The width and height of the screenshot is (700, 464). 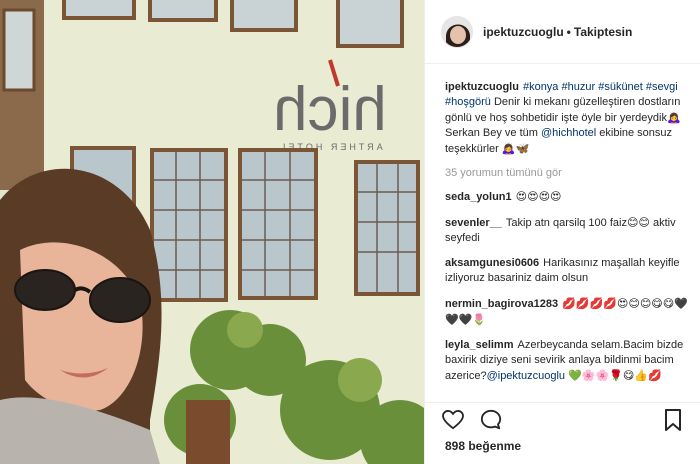 I want to click on avatar-image, so click(x=457, y=31).